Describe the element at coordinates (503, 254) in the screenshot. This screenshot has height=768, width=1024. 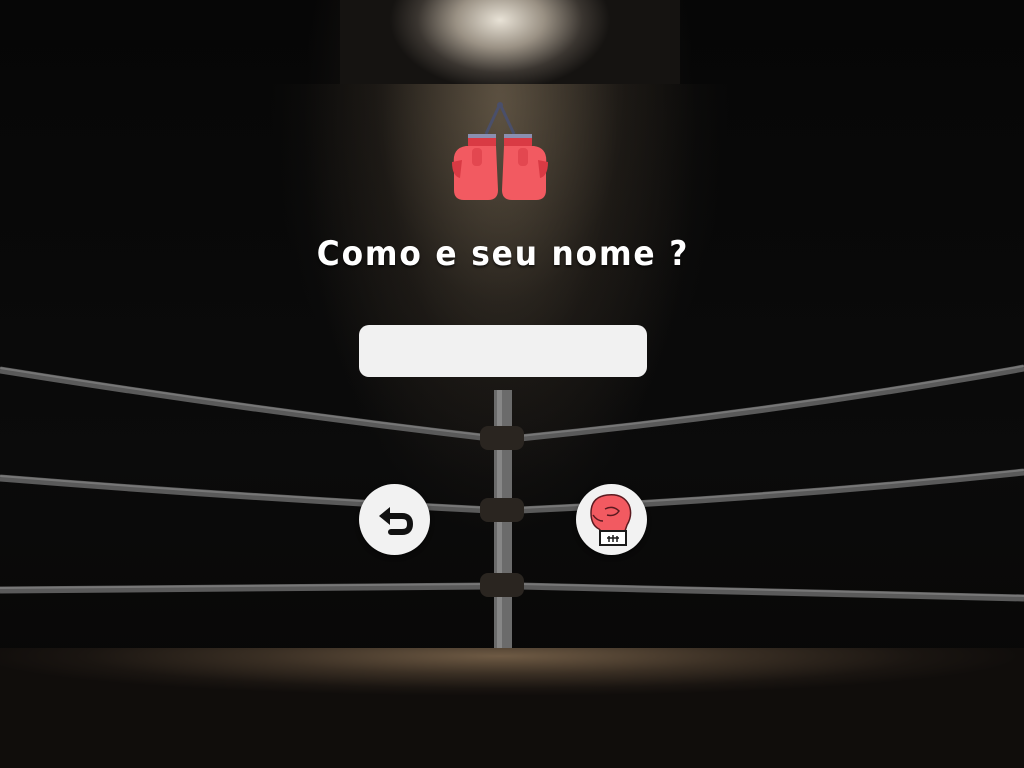
I see `name-prompt-title: Como e seu nome ?` at that location.